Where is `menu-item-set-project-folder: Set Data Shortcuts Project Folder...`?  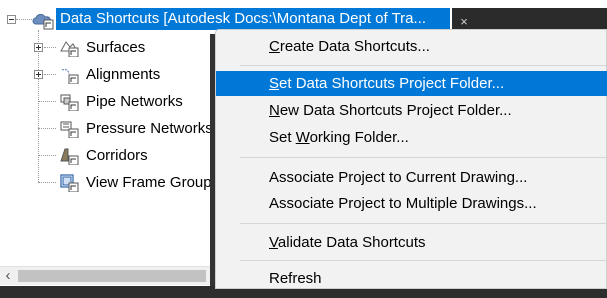
menu-item-set-project-folder: Set Data Shortcuts Project Folder... is located at coordinates (411, 83).